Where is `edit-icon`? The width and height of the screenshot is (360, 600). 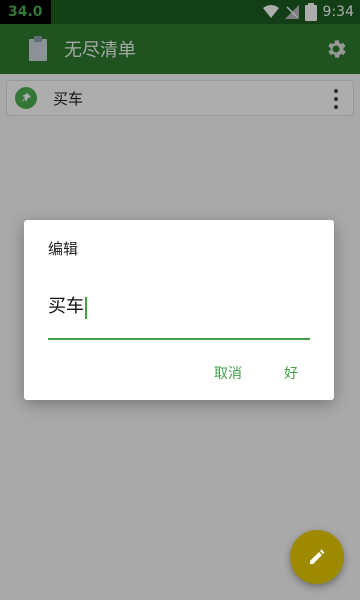 edit-icon is located at coordinates (317, 556).